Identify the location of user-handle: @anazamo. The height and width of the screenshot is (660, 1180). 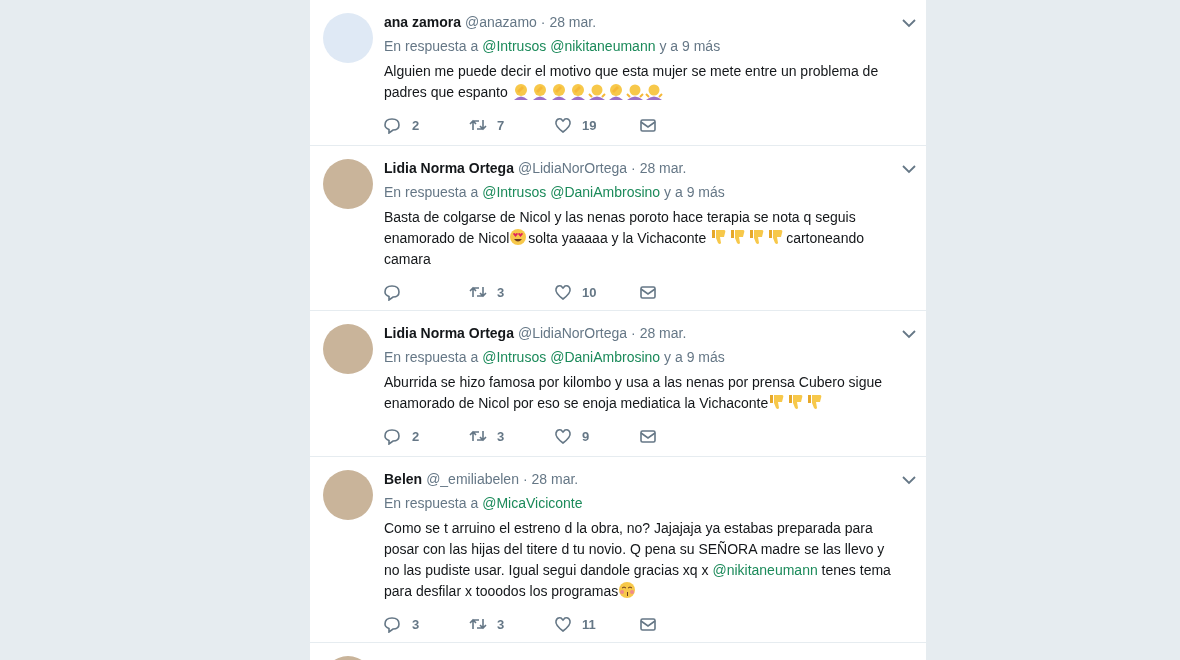
(501, 22).